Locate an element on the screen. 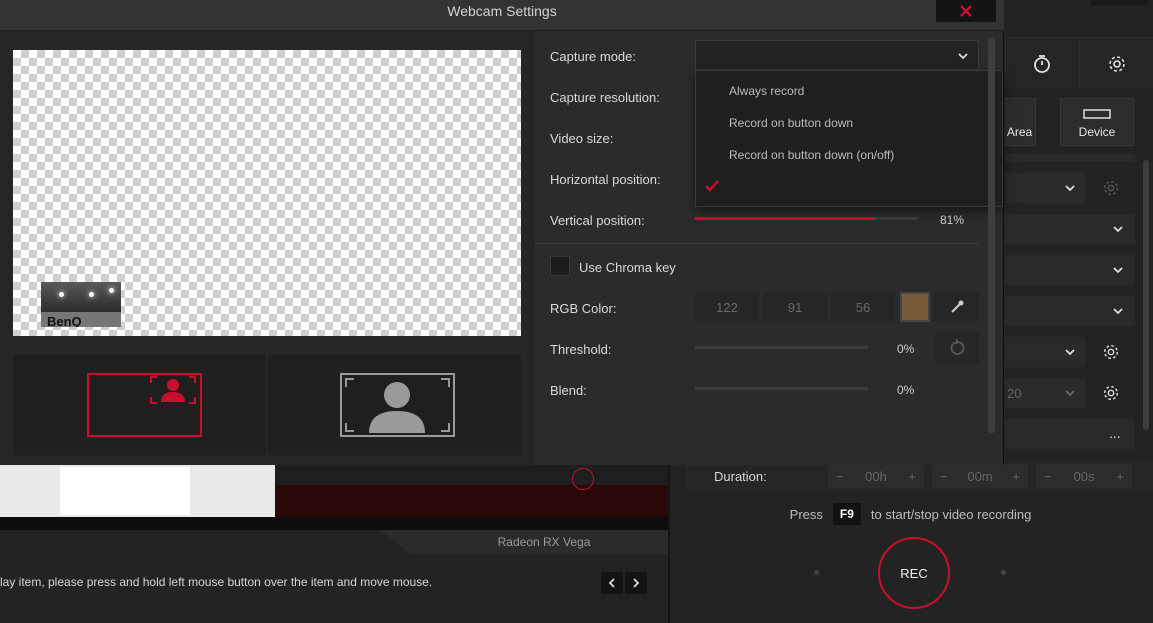 This screenshot has width=1153, height=623. reset-icon is located at coordinates (957, 347).